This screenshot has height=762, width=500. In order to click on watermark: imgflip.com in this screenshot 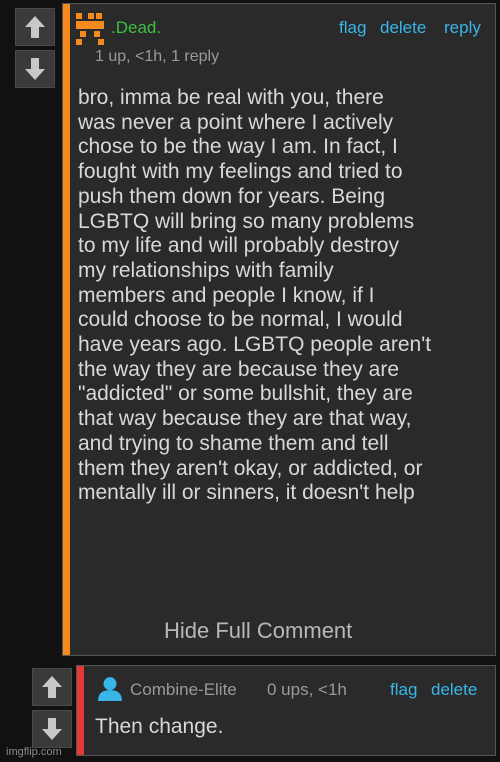, I will do `click(34, 752)`.